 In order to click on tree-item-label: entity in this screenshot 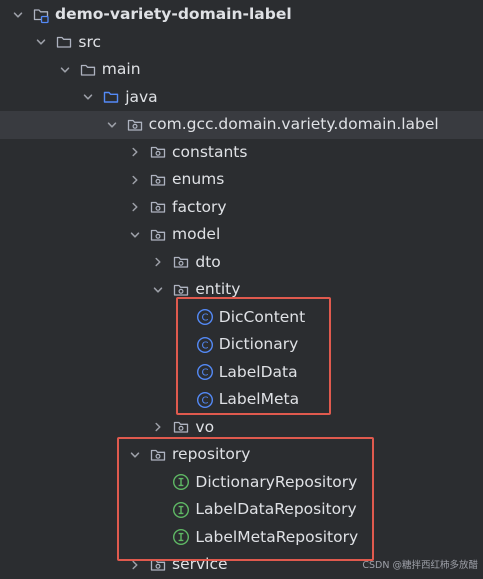, I will do `click(218, 289)`.